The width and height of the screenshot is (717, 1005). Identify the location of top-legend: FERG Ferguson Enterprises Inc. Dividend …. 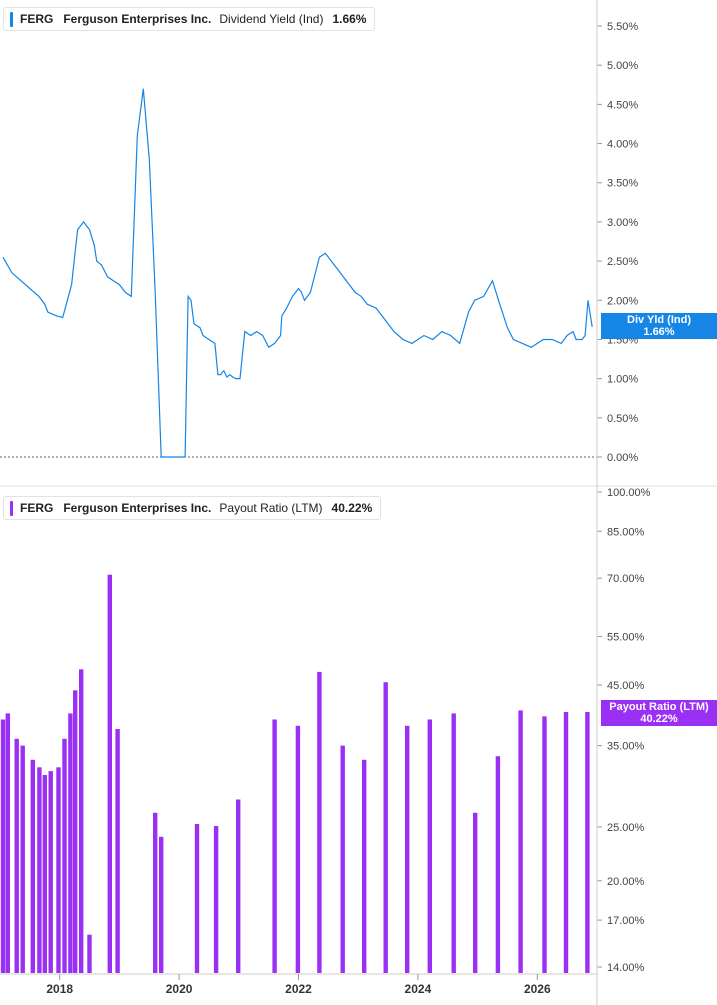
(189, 19).